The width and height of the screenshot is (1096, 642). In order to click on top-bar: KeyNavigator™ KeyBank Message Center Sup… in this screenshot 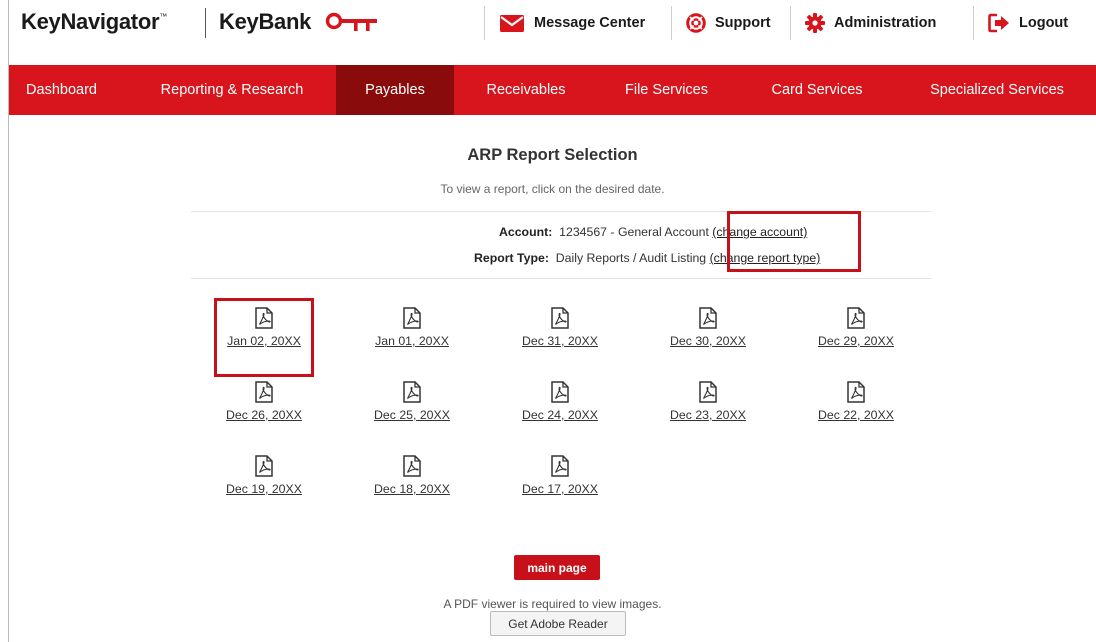, I will do `click(552, 23)`.